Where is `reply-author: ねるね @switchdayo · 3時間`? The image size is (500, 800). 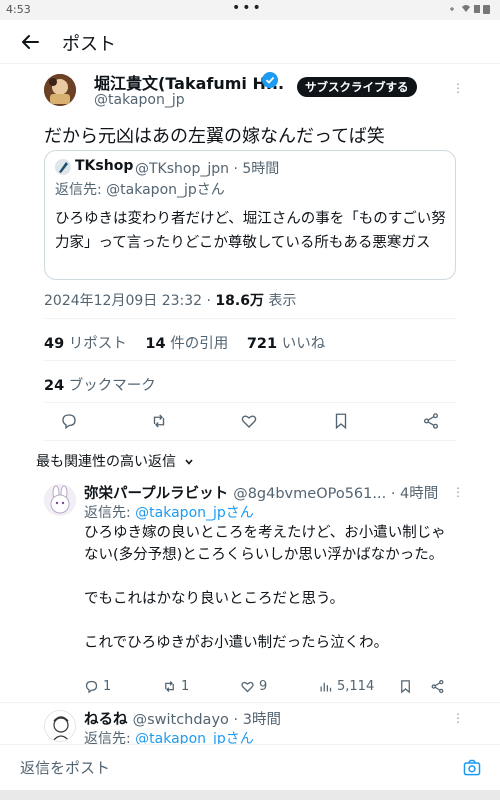 reply-author: ねるね @switchdayo · 3時間 is located at coordinates (182, 718).